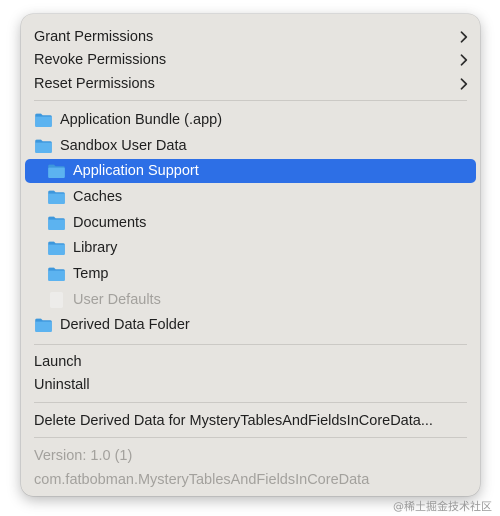  What do you see at coordinates (94, 37) in the screenshot?
I see `menu-item-label: Grant Permissions` at bounding box center [94, 37].